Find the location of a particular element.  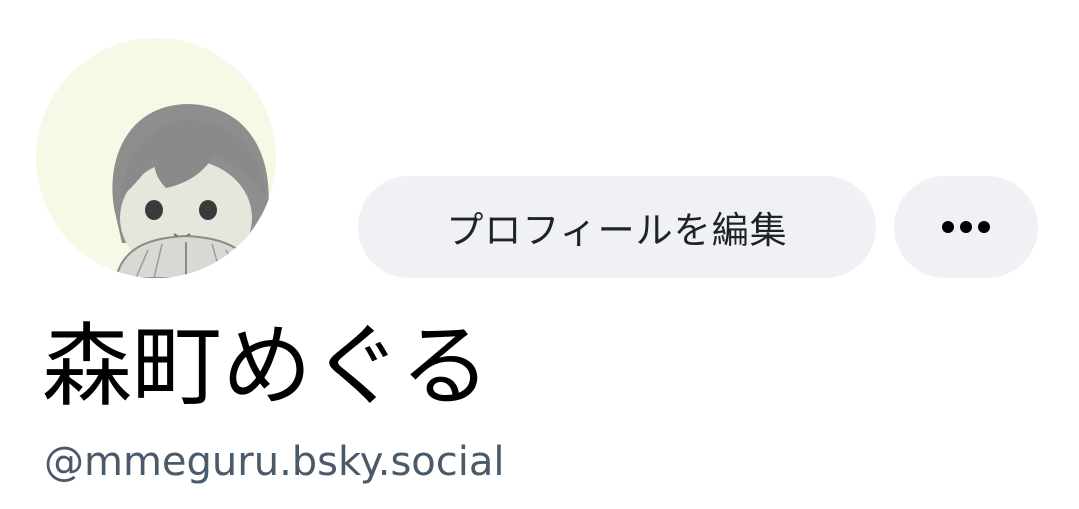

more-horizontal-icon is located at coordinates (966, 227).